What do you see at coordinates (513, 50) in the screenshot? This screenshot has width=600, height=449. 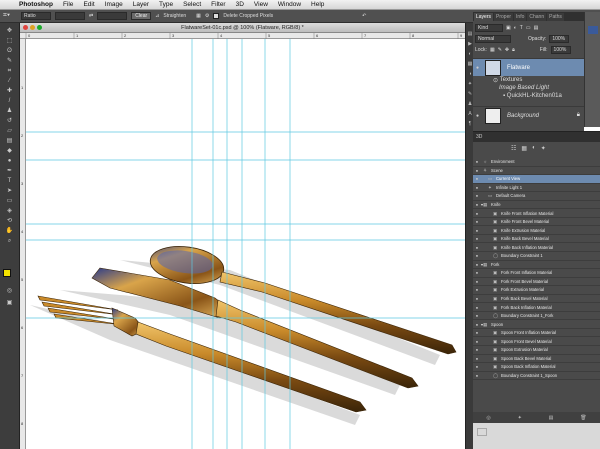 I see `lock-all-icon: 🔒︎` at bounding box center [513, 50].